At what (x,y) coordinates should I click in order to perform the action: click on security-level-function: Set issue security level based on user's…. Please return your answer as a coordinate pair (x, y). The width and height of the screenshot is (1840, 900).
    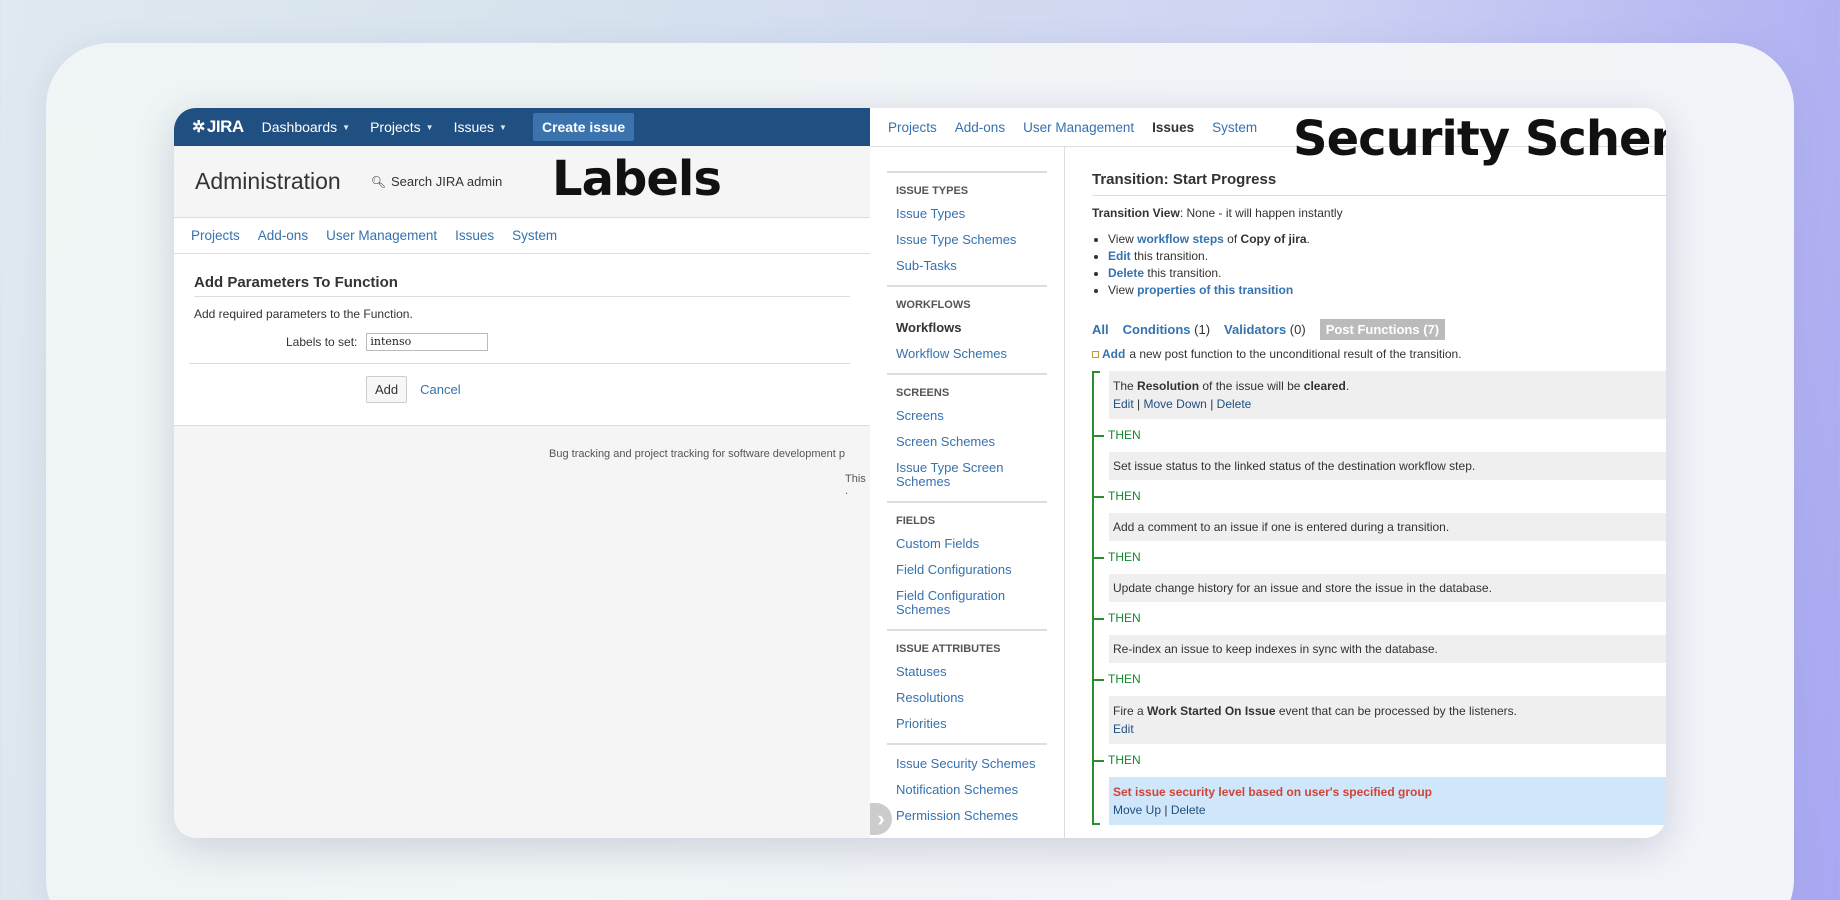
    Looking at the image, I should click on (1272, 792).